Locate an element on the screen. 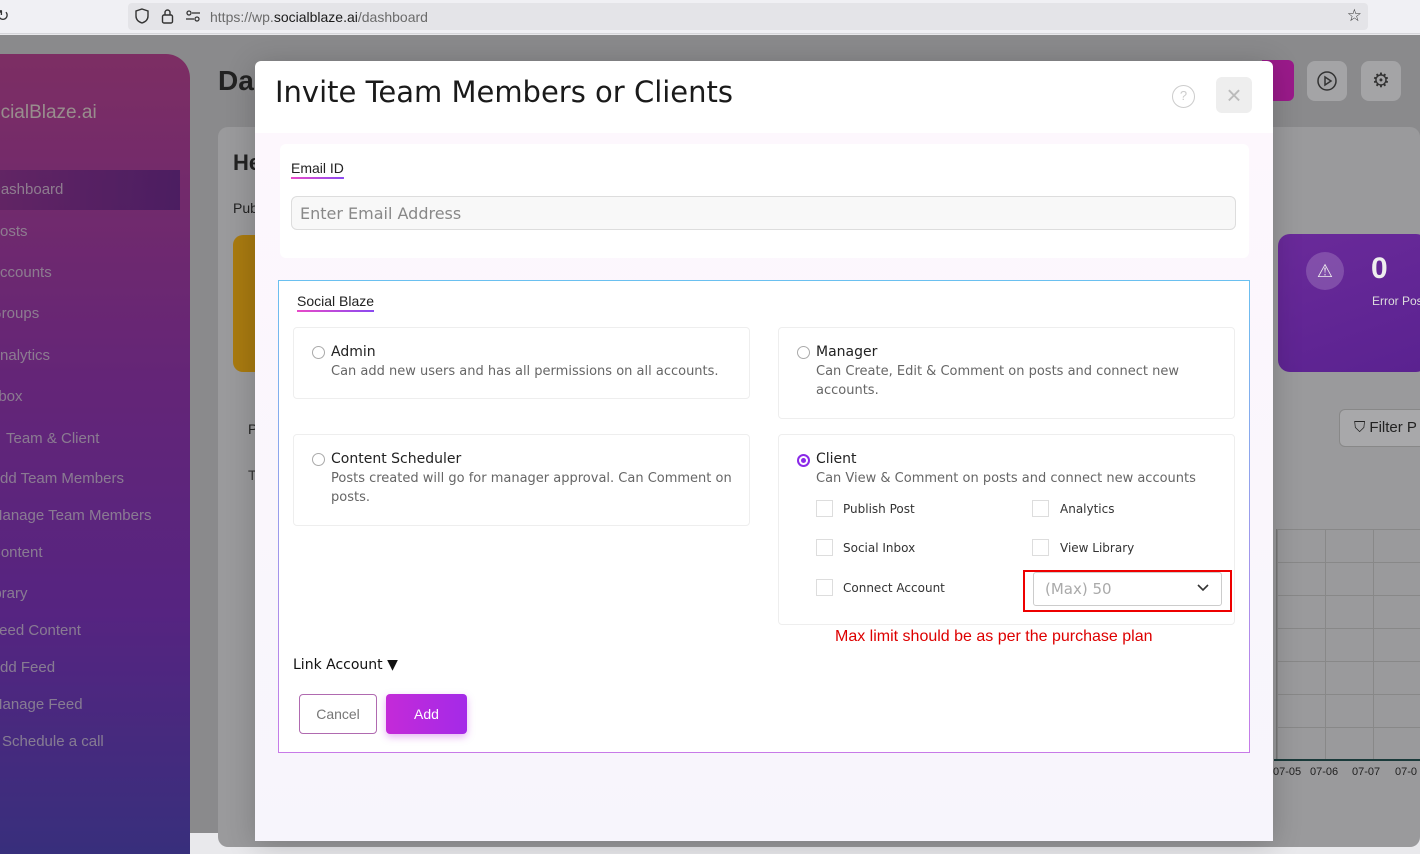 This screenshot has height=854, width=1420. client-radio is located at coordinates (803, 460).